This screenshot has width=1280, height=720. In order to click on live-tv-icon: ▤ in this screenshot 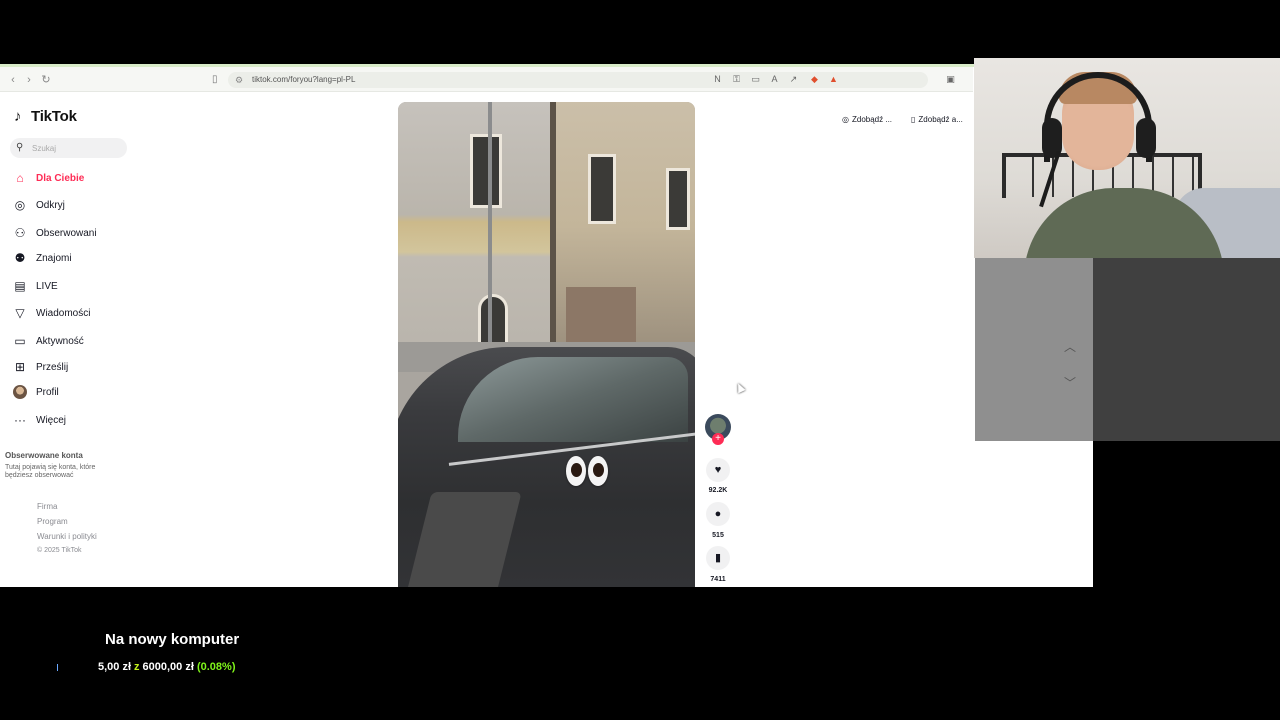, I will do `click(20, 286)`.